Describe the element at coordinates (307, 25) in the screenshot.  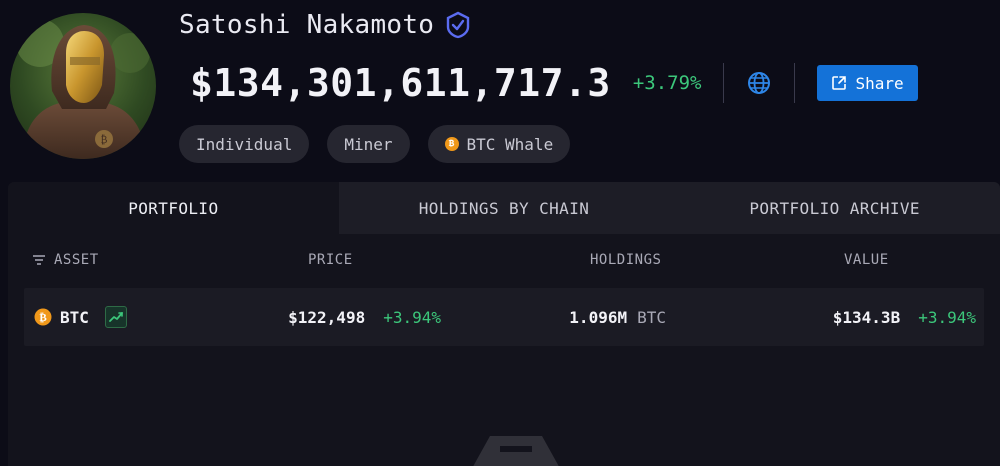
I see `entity-name: Satoshi Nakamoto` at that location.